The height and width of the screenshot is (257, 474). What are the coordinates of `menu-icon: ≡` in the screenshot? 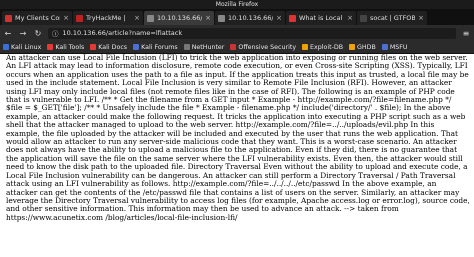 It's located at (466, 33).